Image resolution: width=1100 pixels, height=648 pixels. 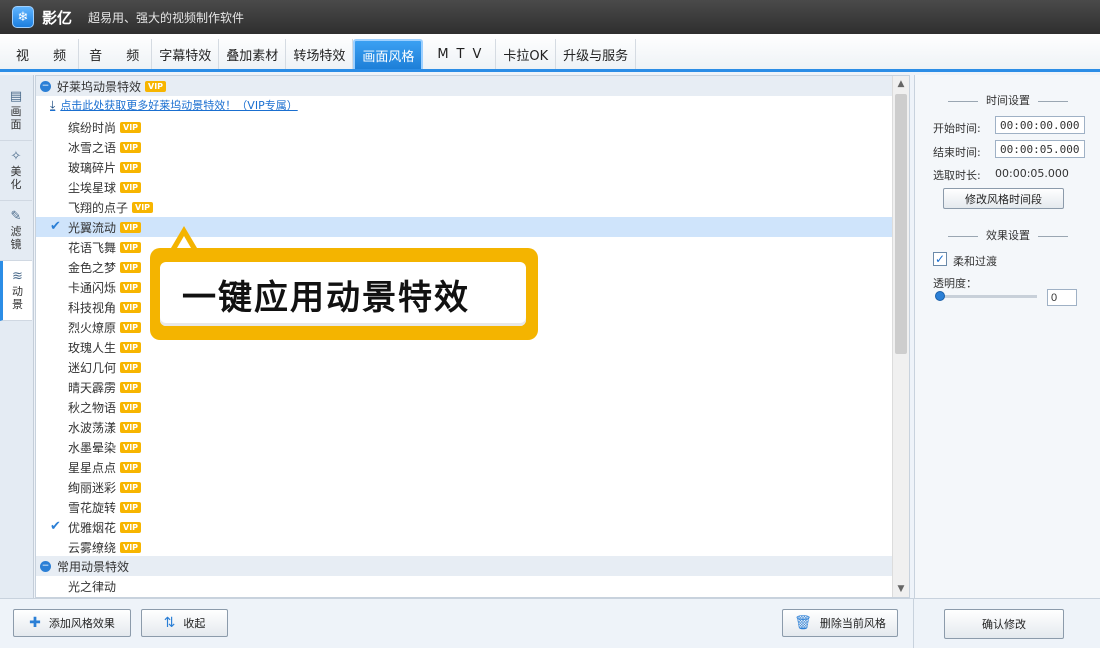 I want to click on tab-overlay-material: 叠加素材, so click(x=253, y=54).